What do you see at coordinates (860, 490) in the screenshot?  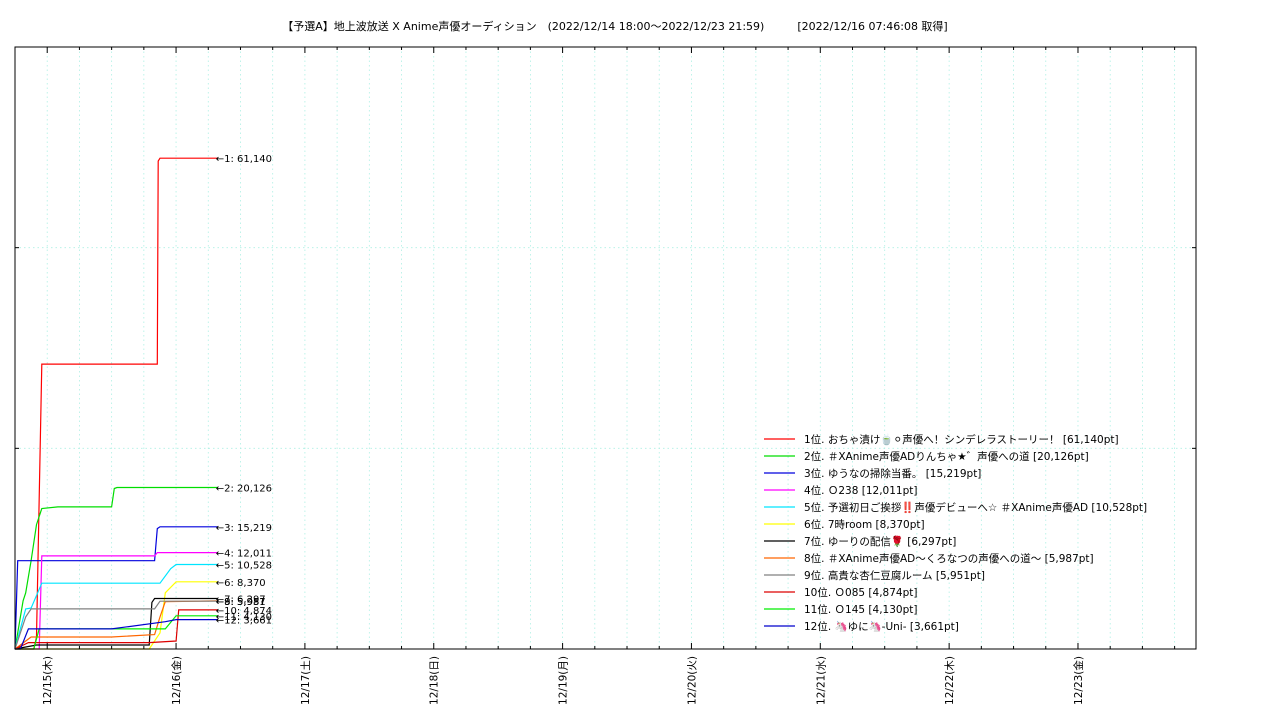 I see `legend-label-4: 4位. Ｏ238 [12,011pt]` at bounding box center [860, 490].